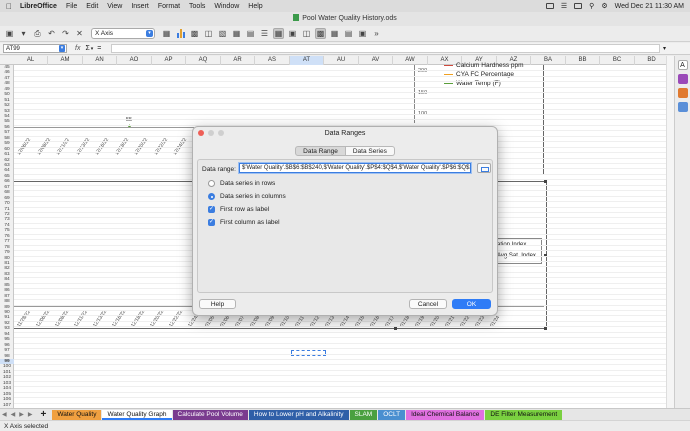 This screenshot has width=690, height=431. What do you see at coordinates (92, 6) in the screenshot?
I see `menu-edit: Edit` at bounding box center [92, 6].